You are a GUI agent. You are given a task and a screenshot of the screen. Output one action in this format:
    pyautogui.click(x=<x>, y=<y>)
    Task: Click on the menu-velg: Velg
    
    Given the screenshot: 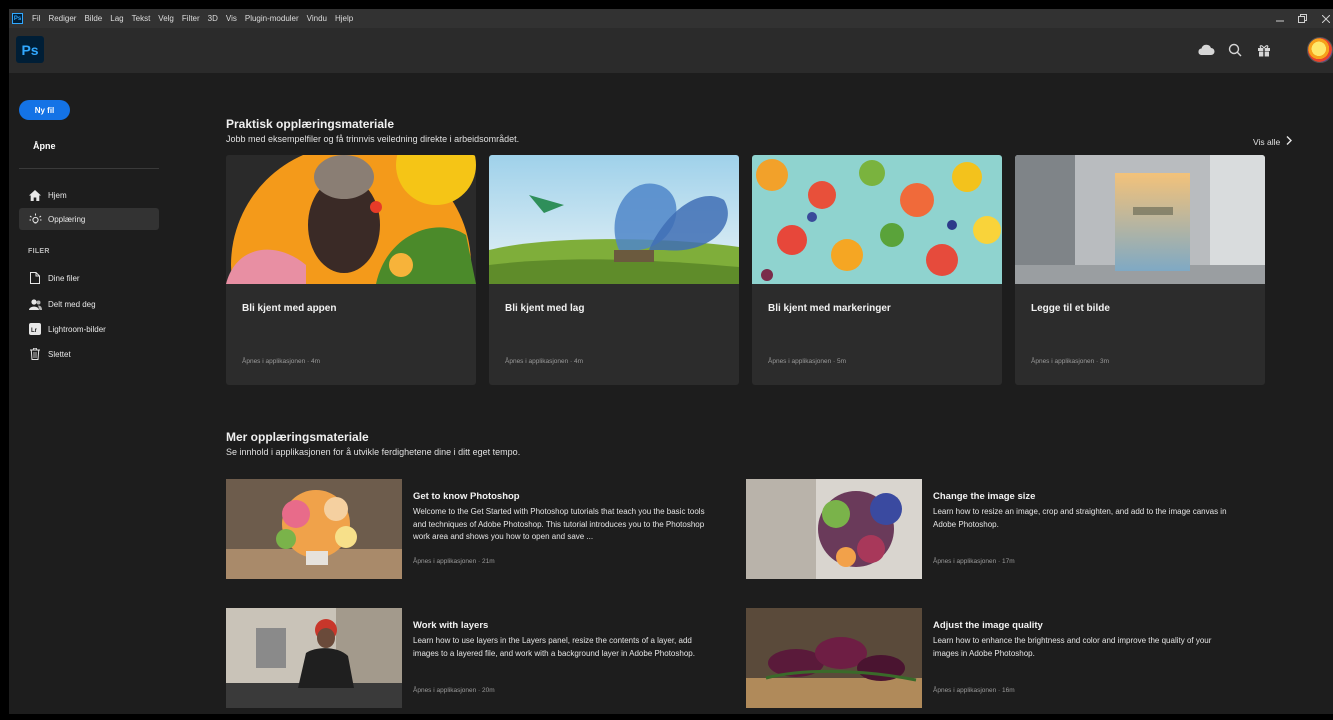 What is the action you would take?
    pyautogui.click(x=166, y=18)
    